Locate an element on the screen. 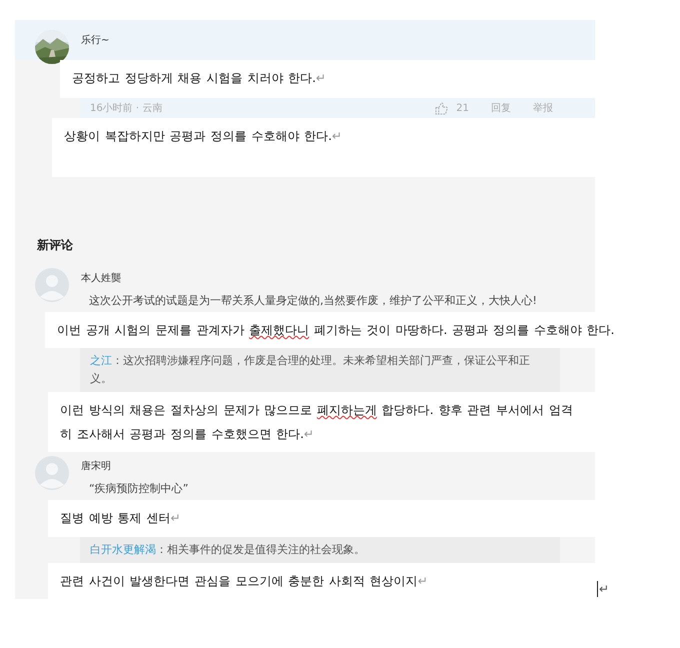  thumbs-up-icon is located at coordinates (441, 108).